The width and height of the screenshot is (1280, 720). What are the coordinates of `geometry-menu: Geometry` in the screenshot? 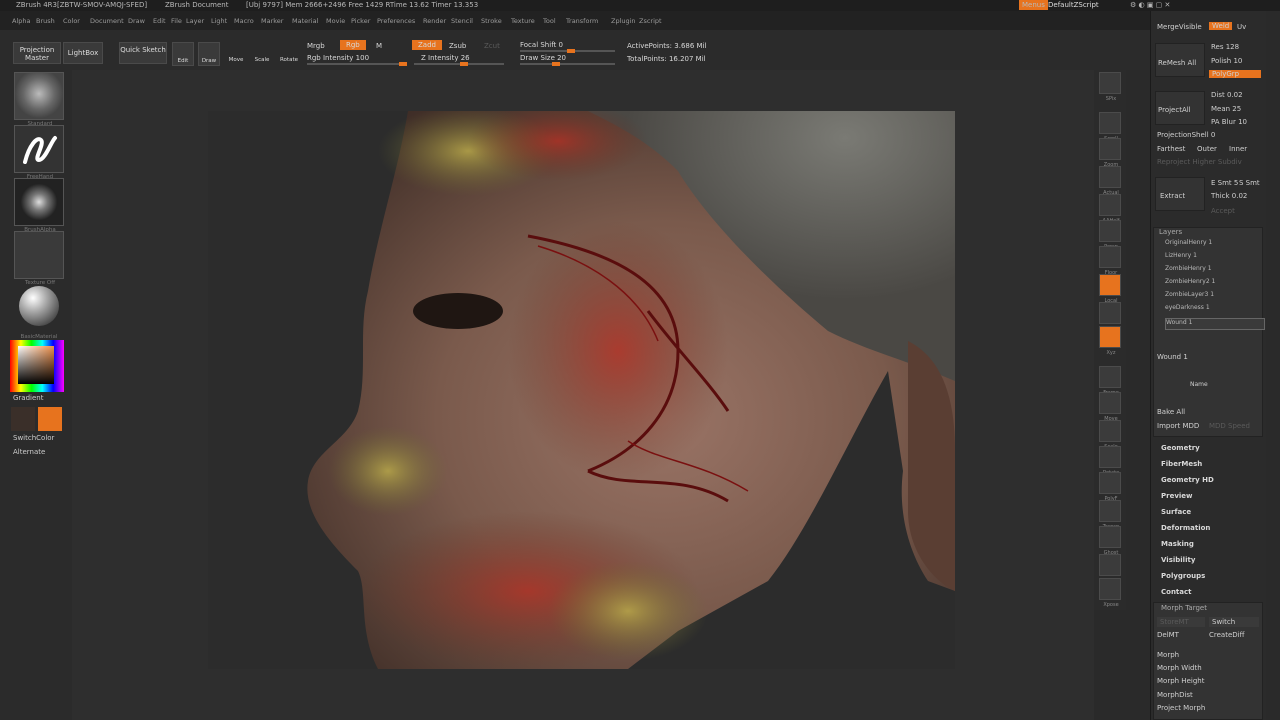 It's located at (1180, 448).